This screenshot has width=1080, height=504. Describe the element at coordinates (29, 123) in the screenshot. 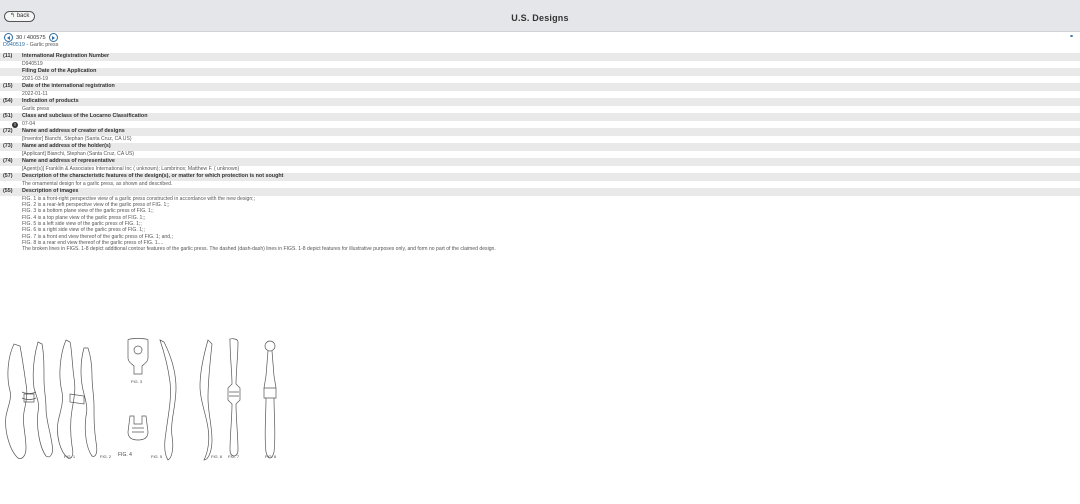

I see `locarno-class-value: 07-04` at that location.